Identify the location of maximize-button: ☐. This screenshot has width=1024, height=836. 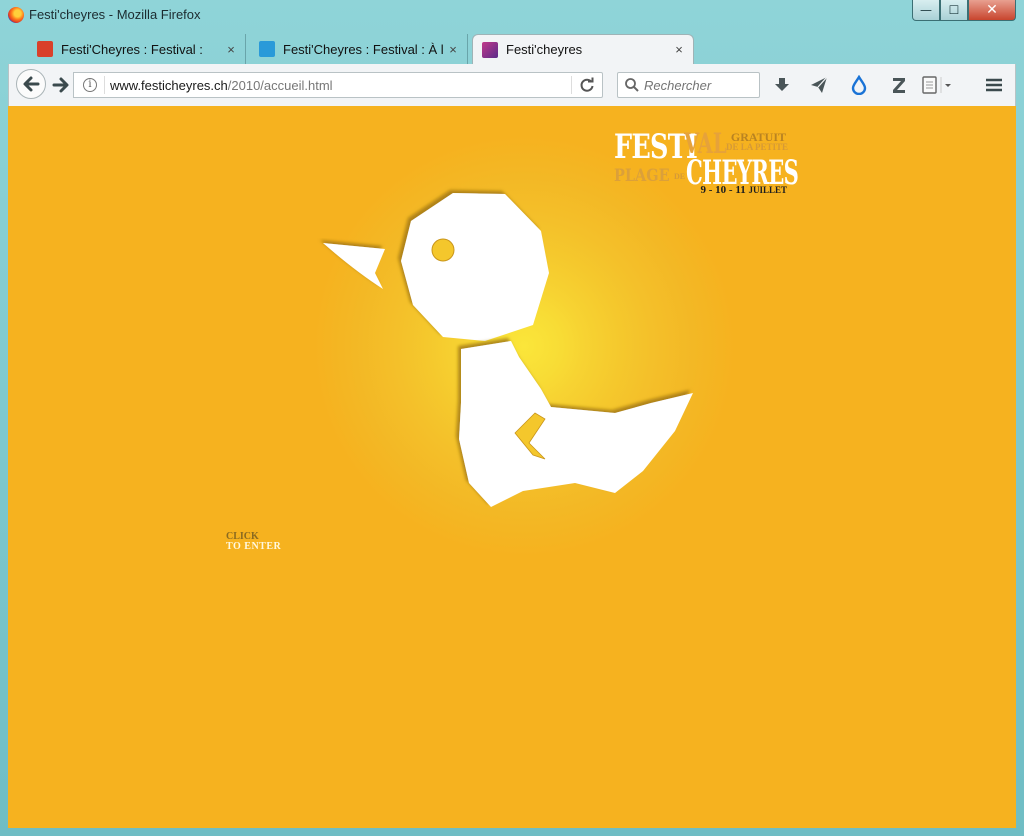
(954, 10).